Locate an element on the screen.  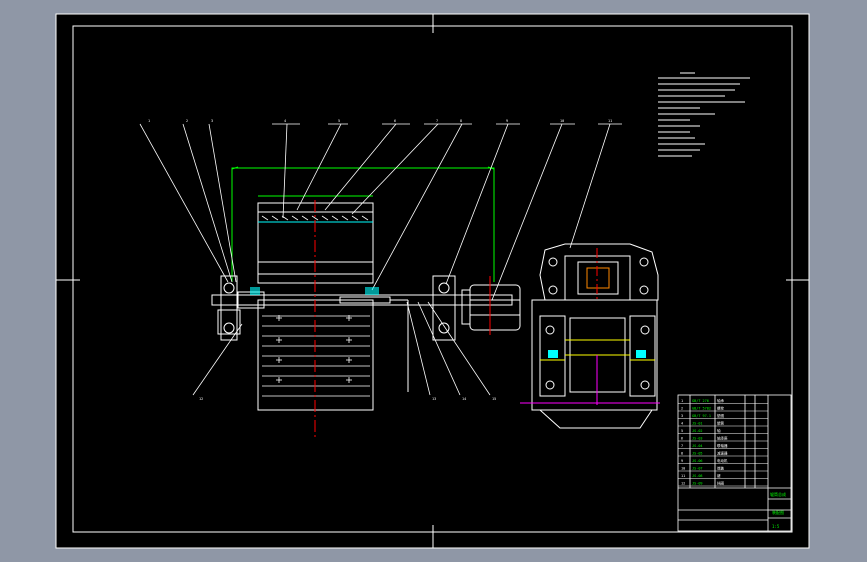
bom-cell-name: 垫圈 is located at coordinates (721, 415).